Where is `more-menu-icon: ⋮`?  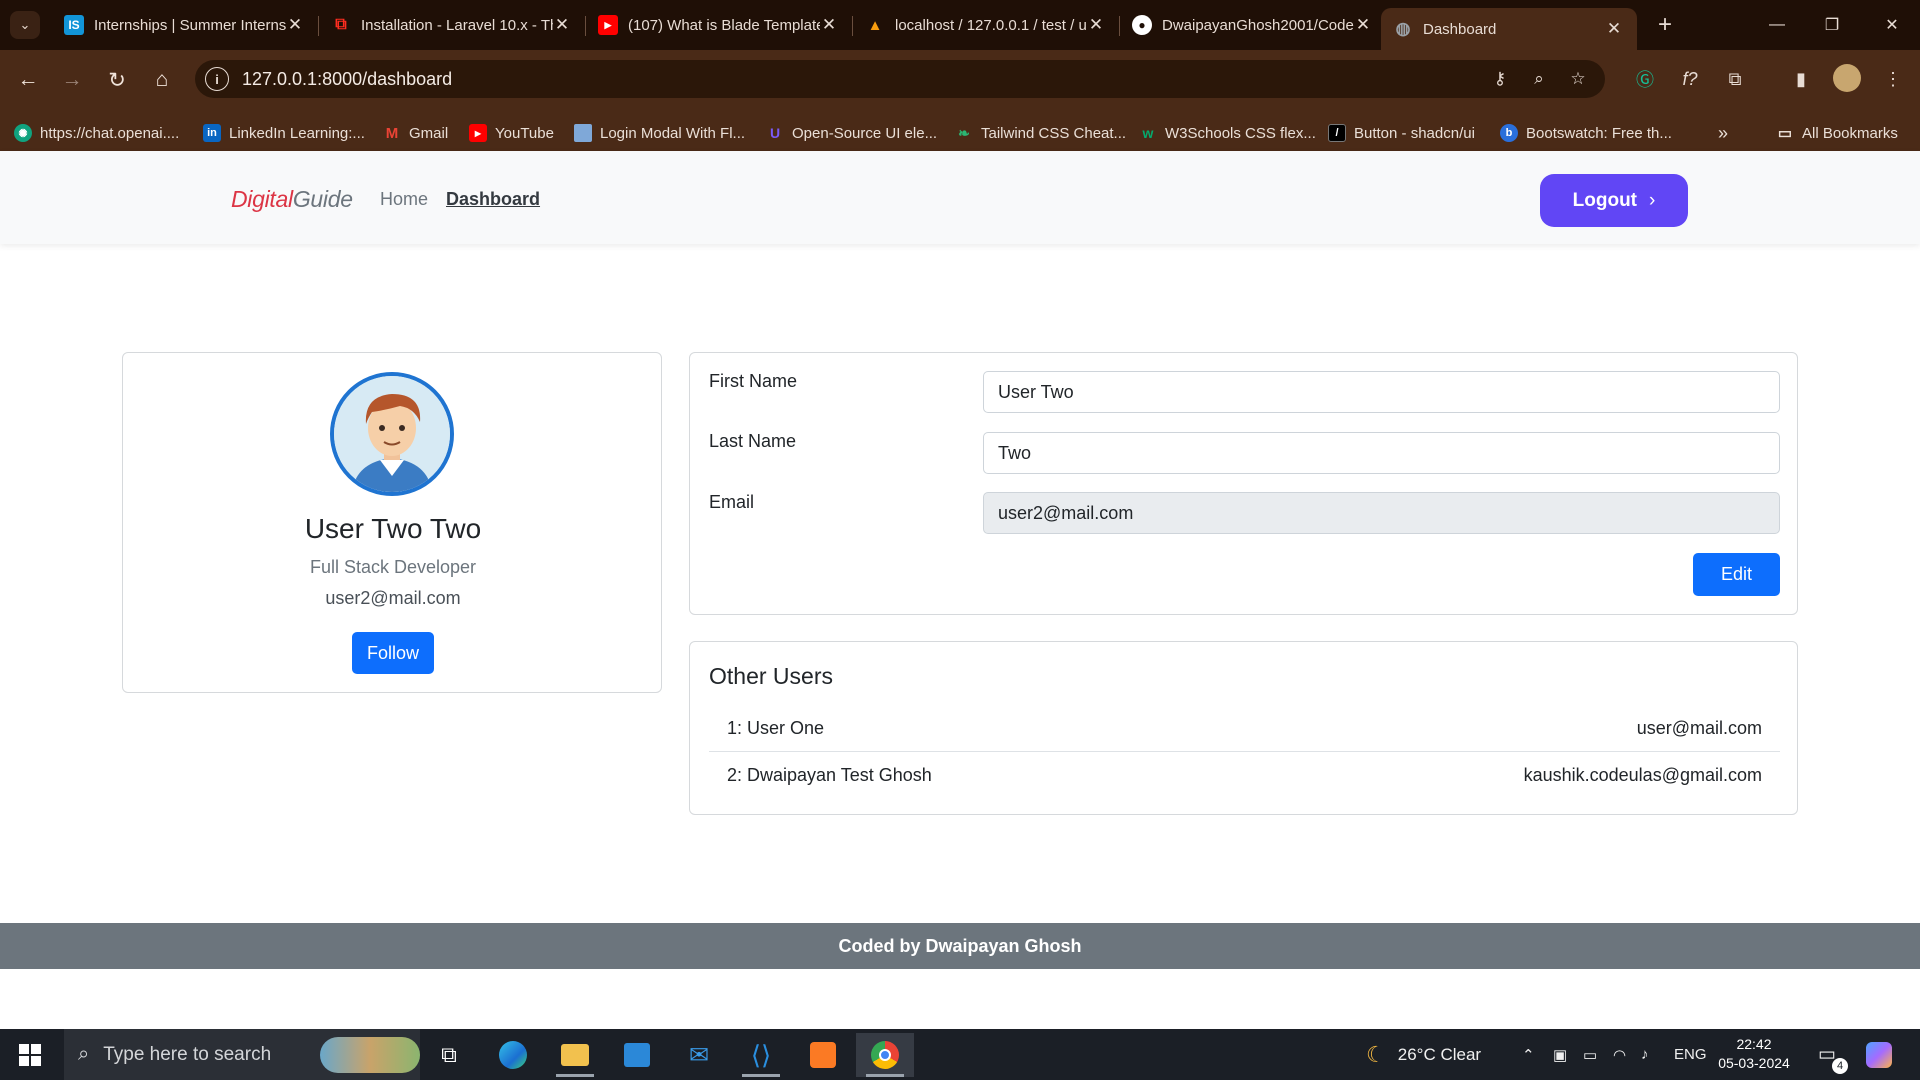
more-menu-icon: ⋮ is located at coordinates (1893, 79).